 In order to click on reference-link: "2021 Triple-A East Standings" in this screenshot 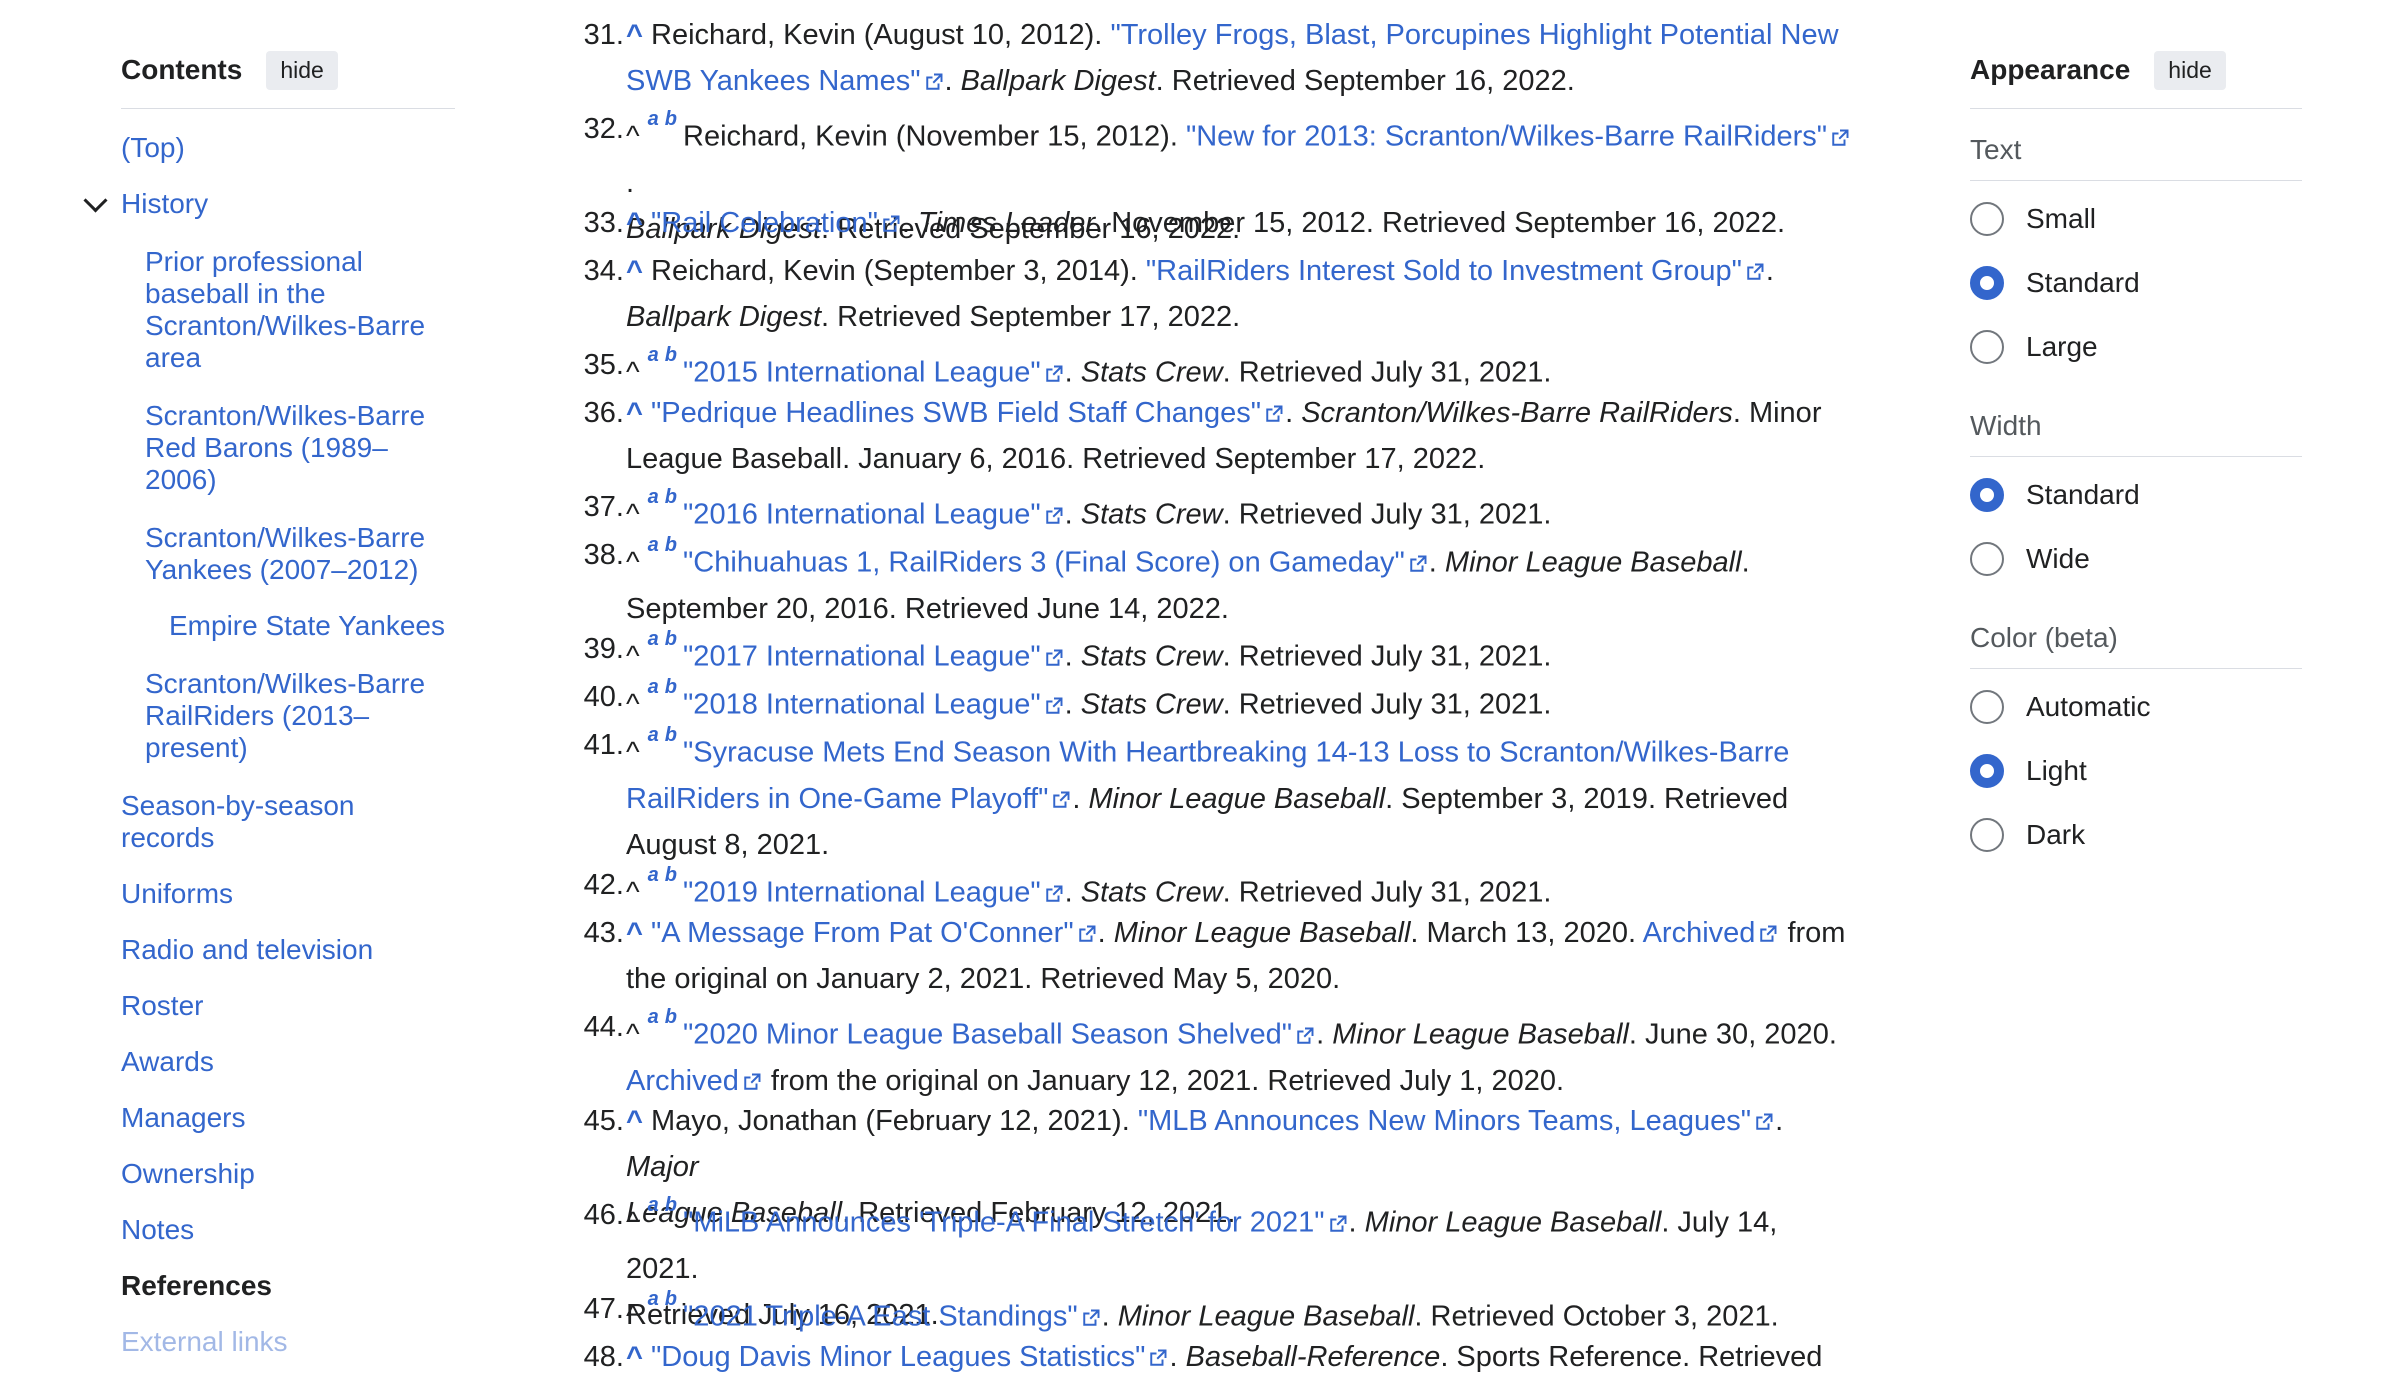, I will do `click(880, 1317)`.